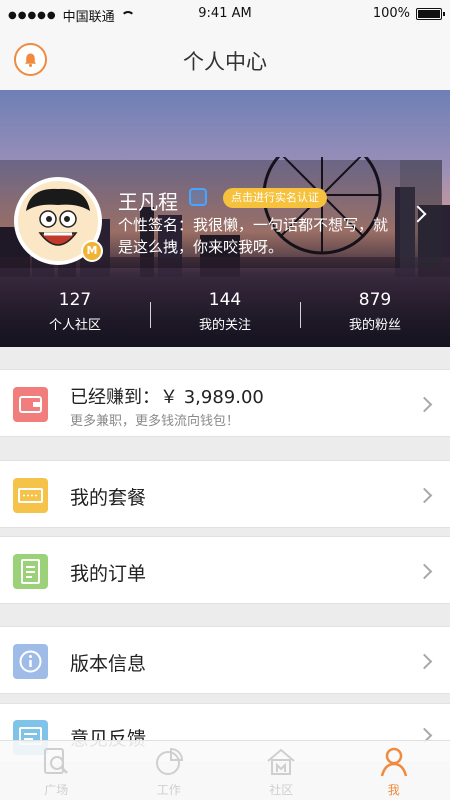  I want to click on verify-button: 点击进行实名认证, so click(275, 198).